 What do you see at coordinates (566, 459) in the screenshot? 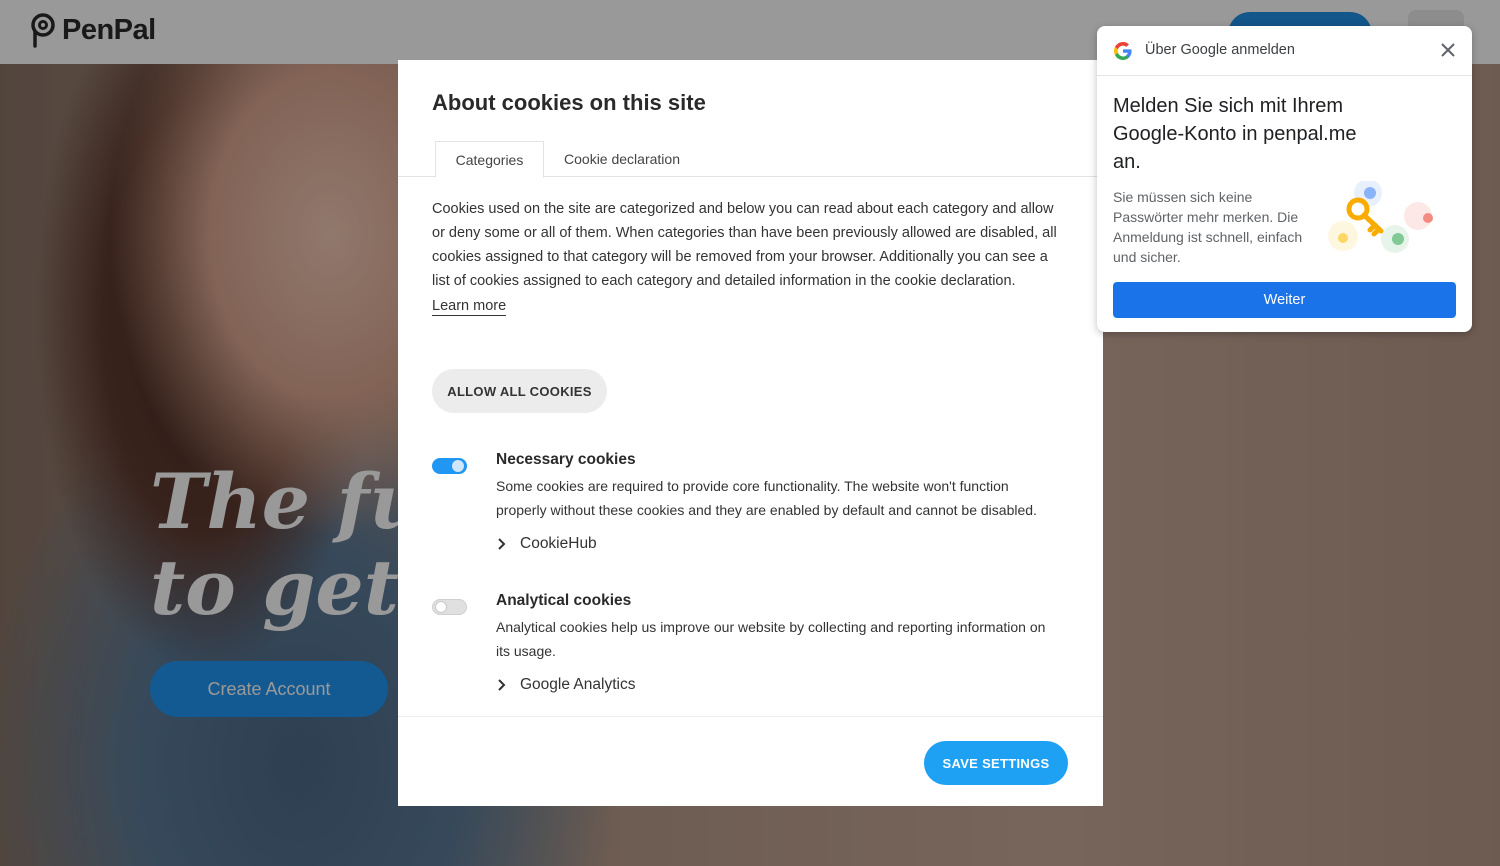
I see `category-title: Necessary cookies` at bounding box center [566, 459].